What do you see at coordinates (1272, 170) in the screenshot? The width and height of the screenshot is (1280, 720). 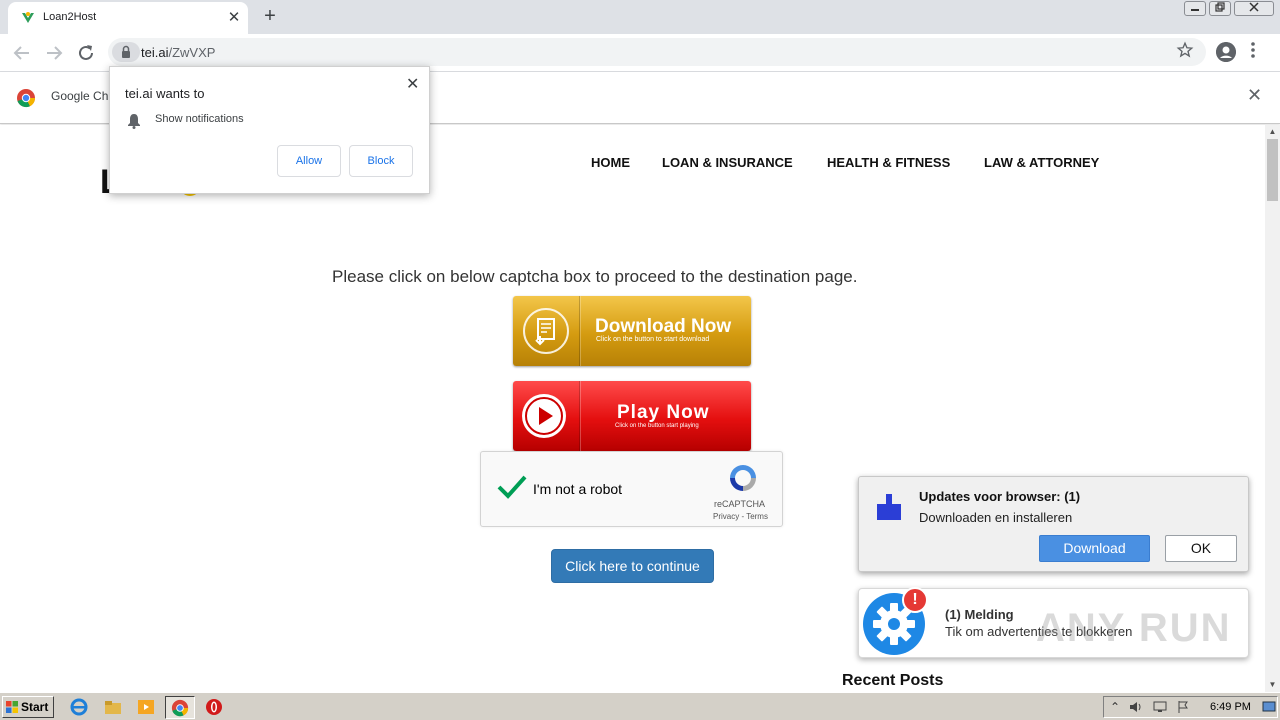 I see `scroll-thumb` at bounding box center [1272, 170].